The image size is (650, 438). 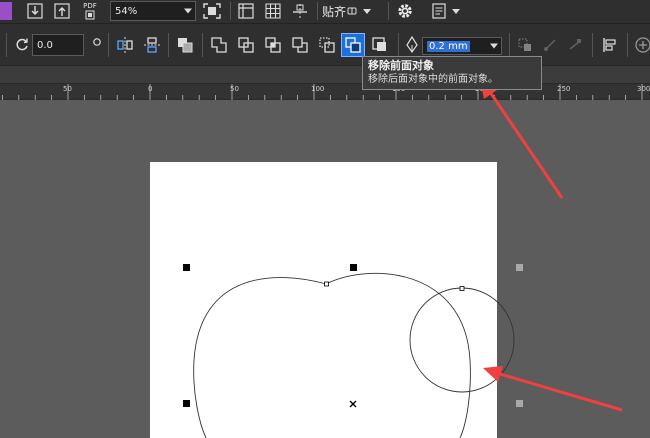 I want to click on guidelines-icon, so click(x=300, y=11).